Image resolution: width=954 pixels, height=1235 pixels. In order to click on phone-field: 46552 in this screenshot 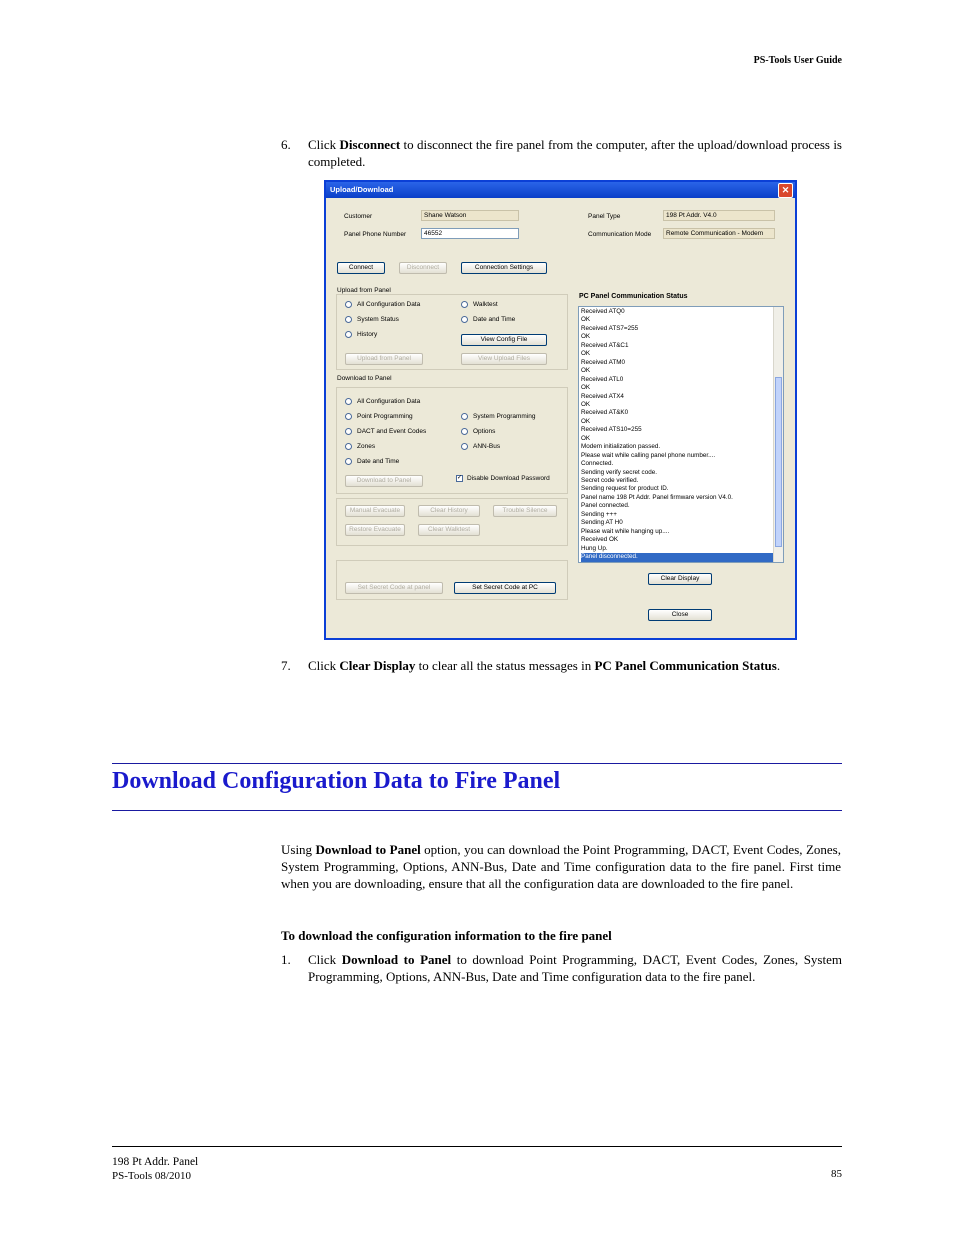, I will do `click(470, 233)`.